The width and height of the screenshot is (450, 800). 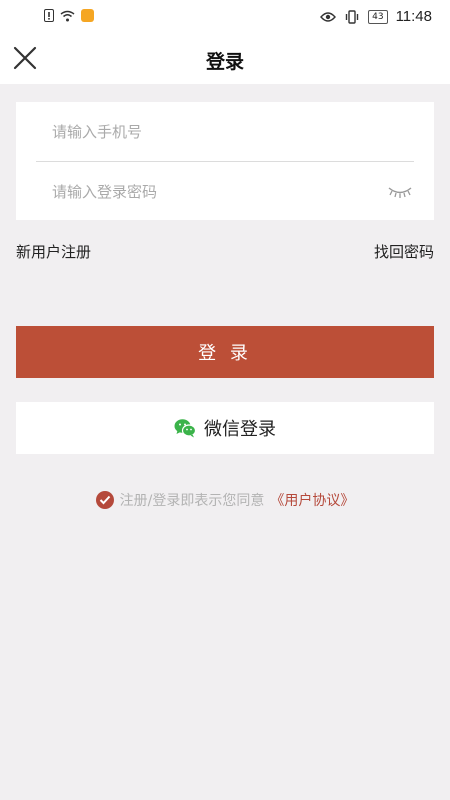 I want to click on agreement-text: 注册/登录即表示您同意, so click(x=192, y=501).